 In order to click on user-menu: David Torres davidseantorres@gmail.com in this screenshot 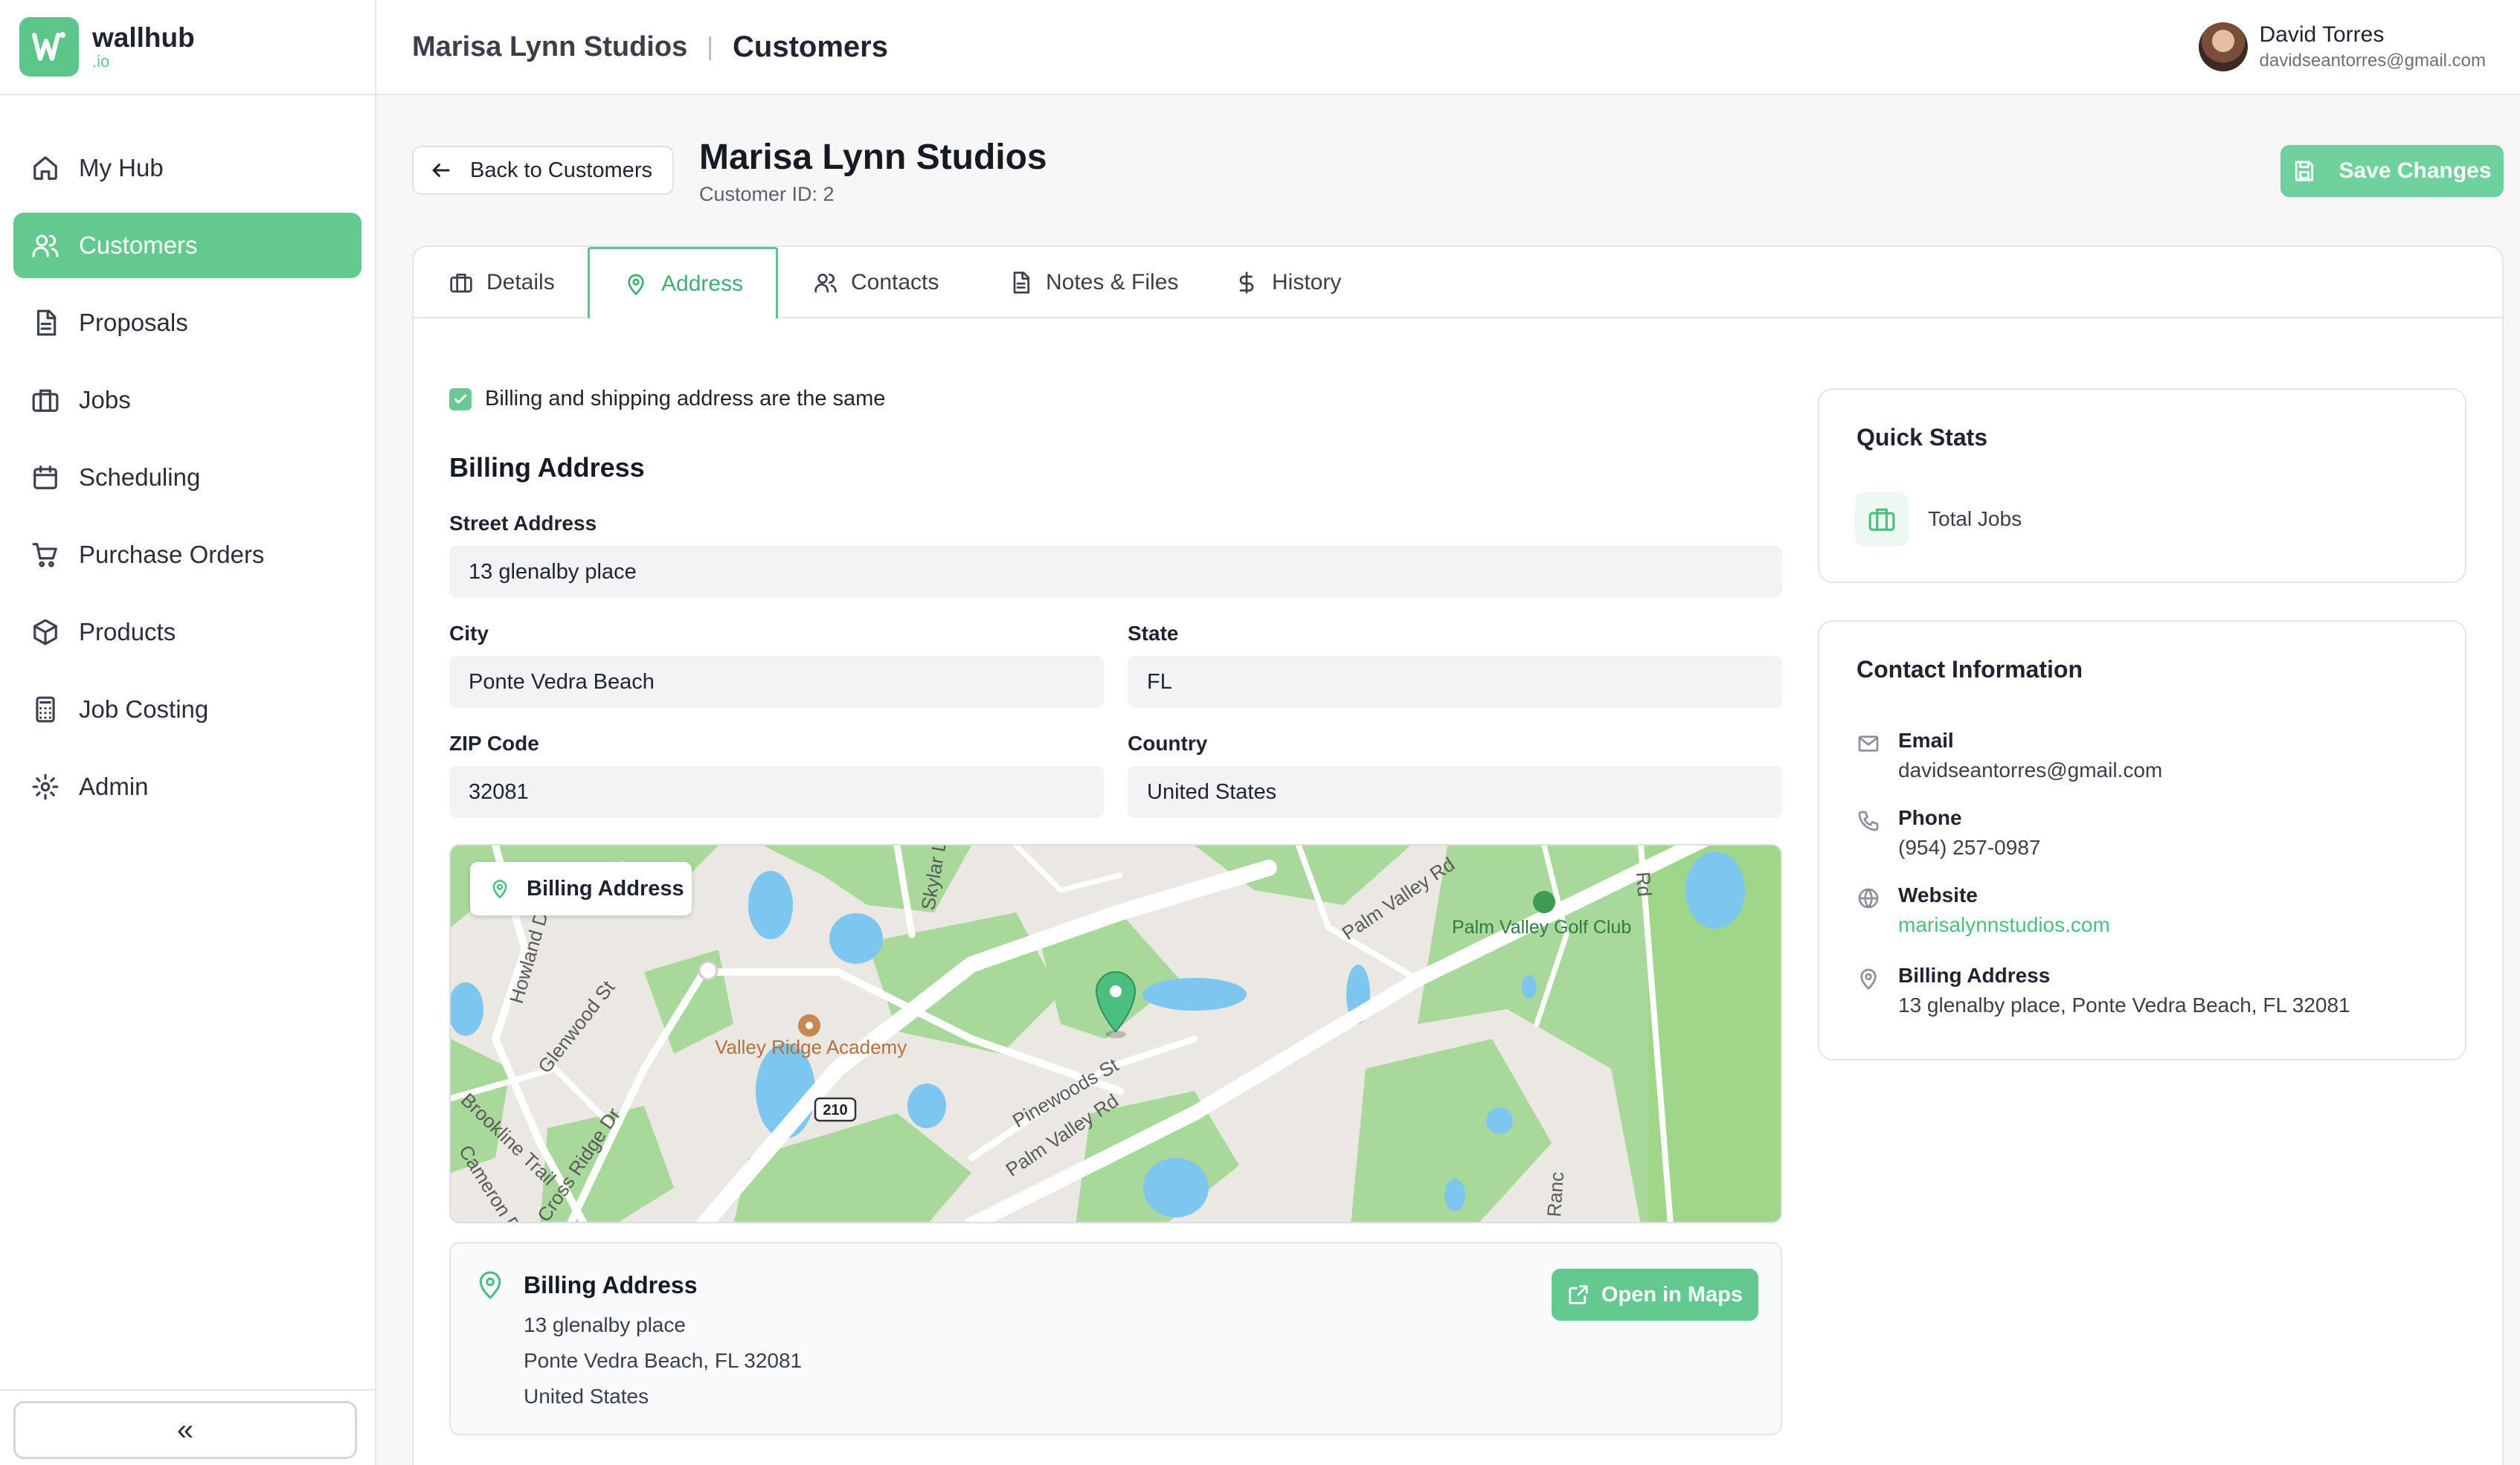, I will do `click(2342, 46)`.